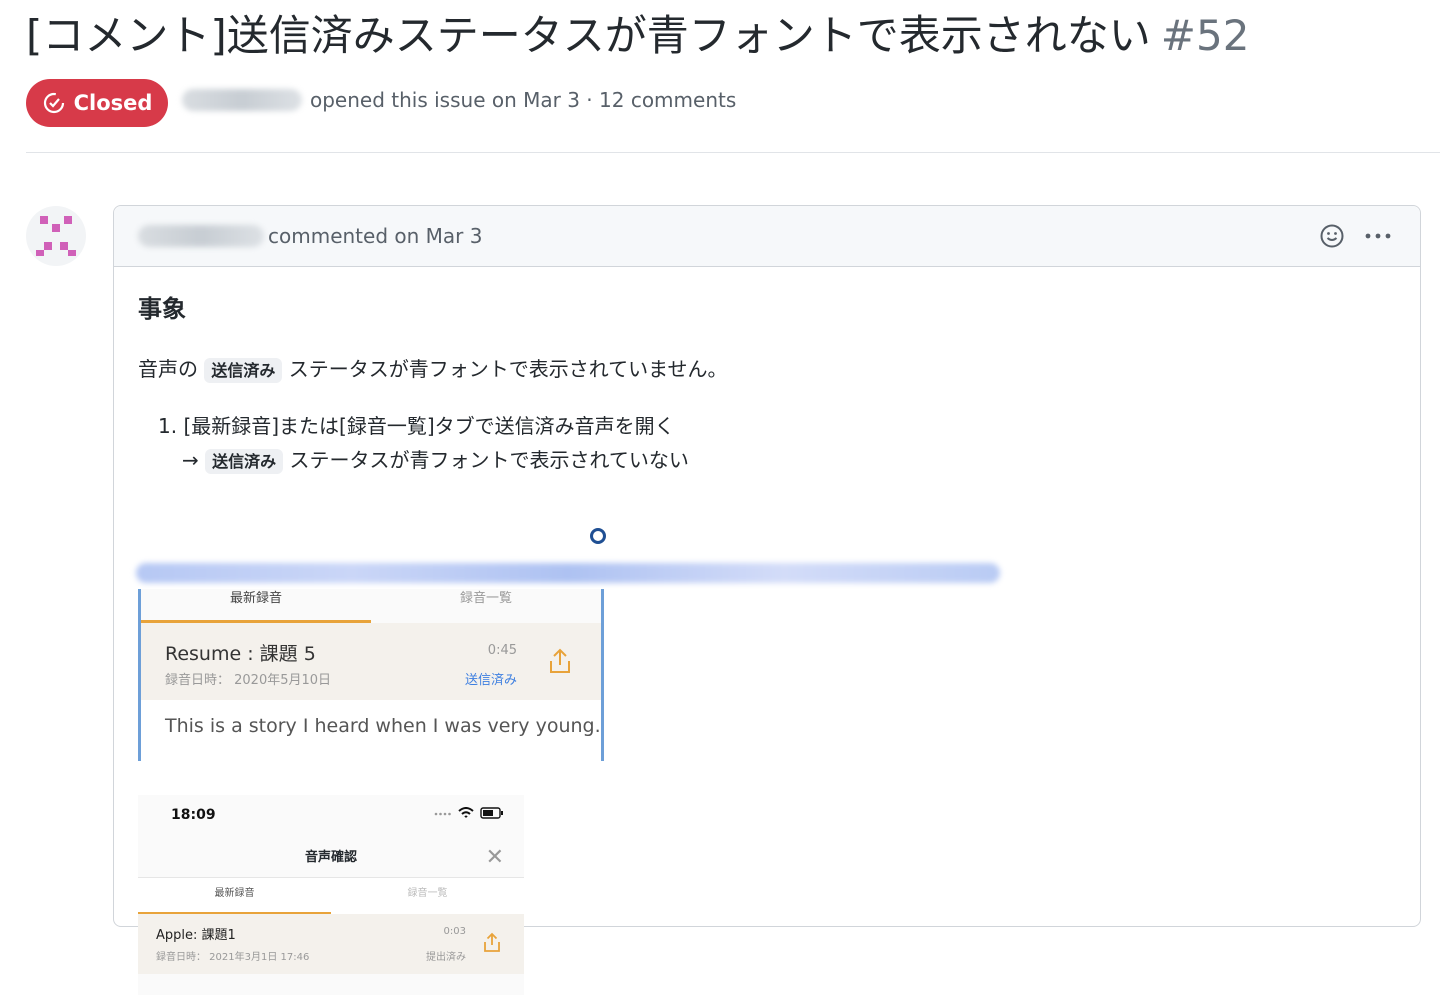 The width and height of the screenshot is (1440, 995). Describe the element at coordinates (371, 661) in the screenshot. I see `recording-row: Resume : 課題 5 録音日時： 2020年5月10日 0:45 送信済み` at that location.